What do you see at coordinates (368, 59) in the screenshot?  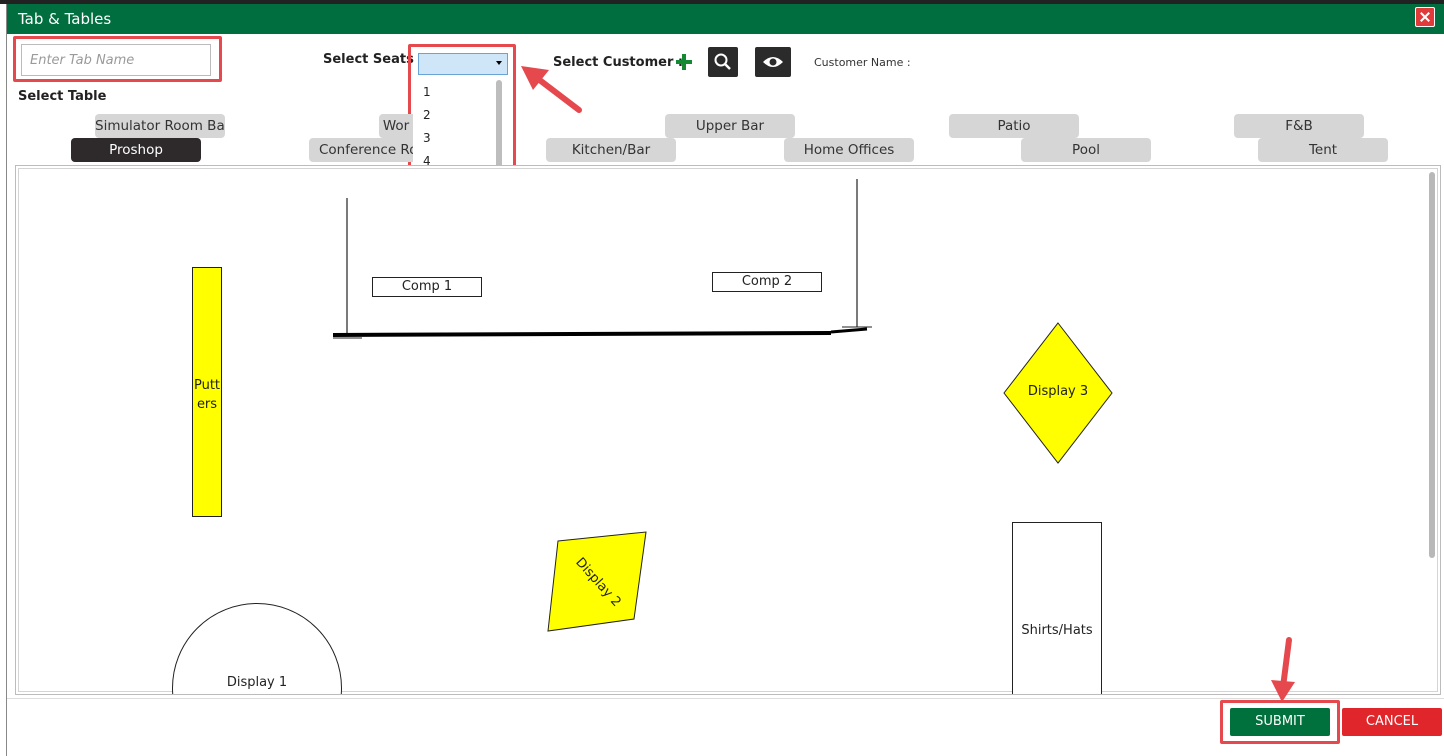 I see `select-seats-label: Select Seats` at bounding box center [368, 59].